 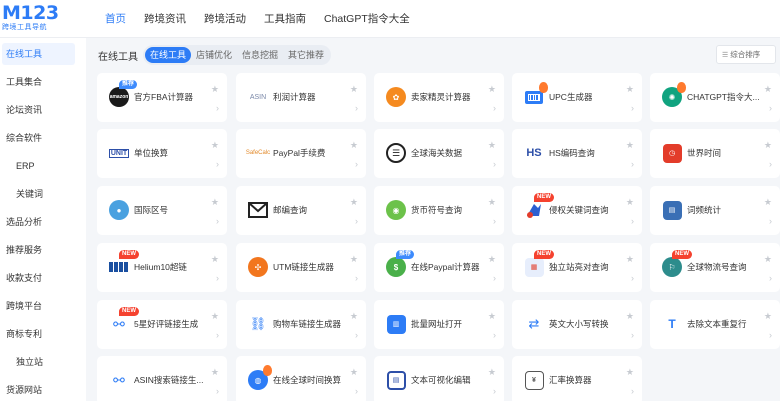 What do you see at coordinates (577, 324) in the screenshot?
I see `tool-card: ⇄ 英文大小写转换 ★ ›` at bounding box center [577, 324].